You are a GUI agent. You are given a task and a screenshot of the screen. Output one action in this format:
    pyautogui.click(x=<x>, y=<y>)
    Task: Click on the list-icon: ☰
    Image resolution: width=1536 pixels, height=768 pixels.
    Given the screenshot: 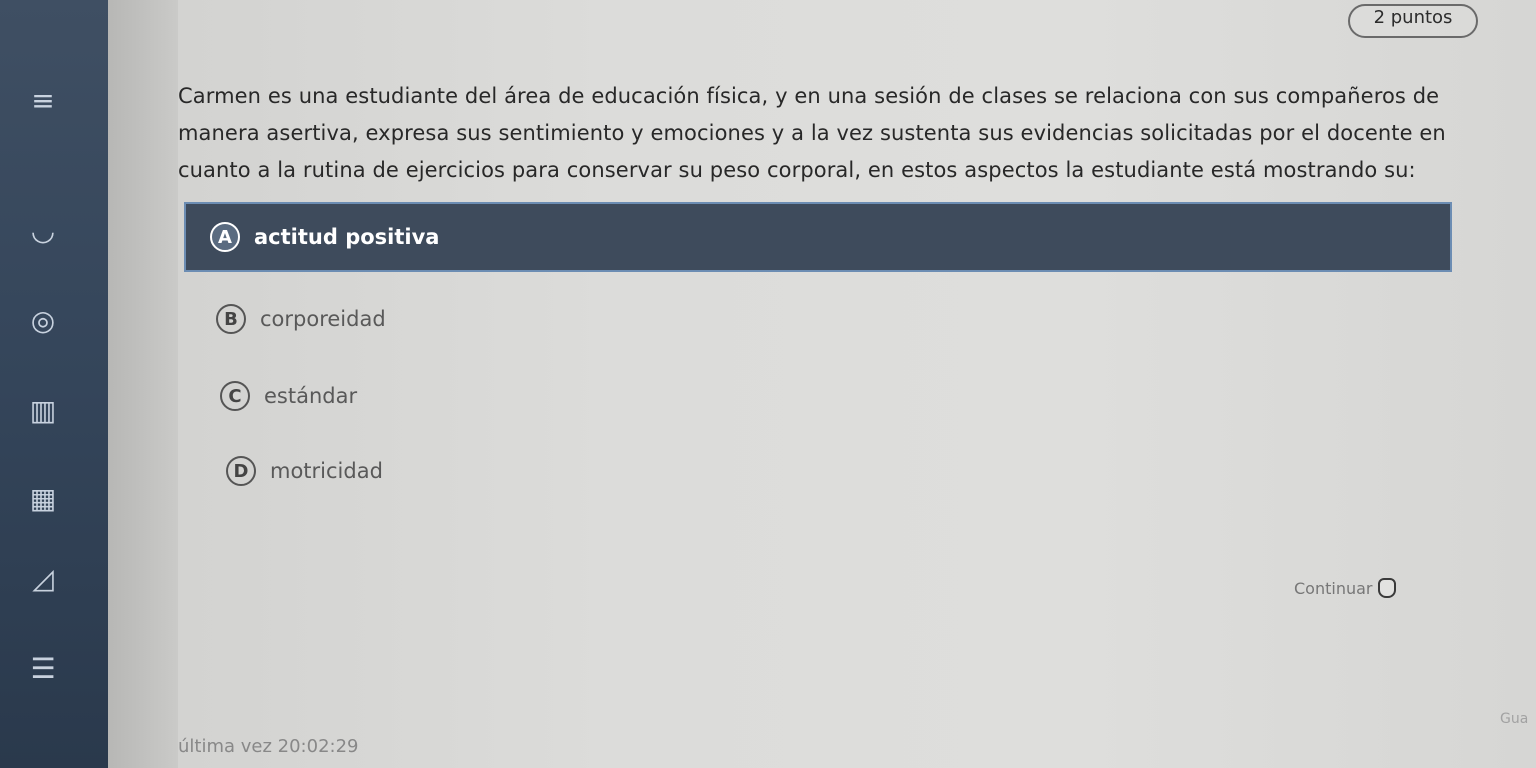 What is the action you would take?
    pyautogui.click(x=43, y=669)
    